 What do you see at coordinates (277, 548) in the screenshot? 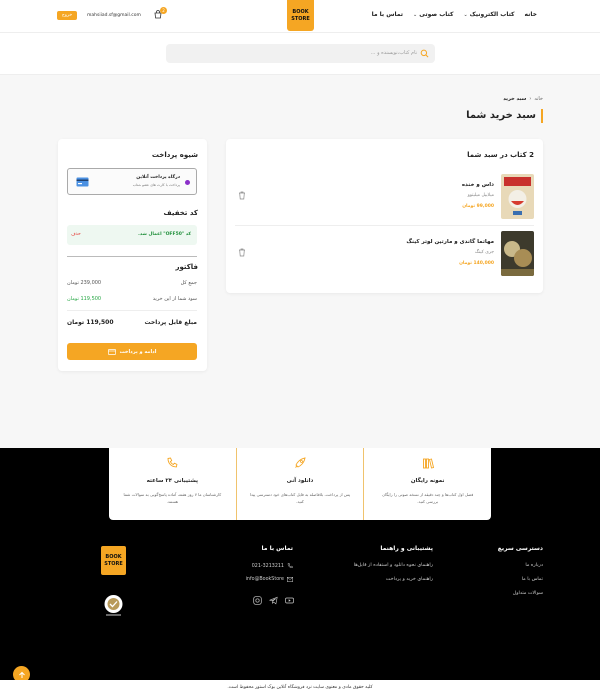
I see `contact-title: تماس با ما` at bounding box center [277, 548].